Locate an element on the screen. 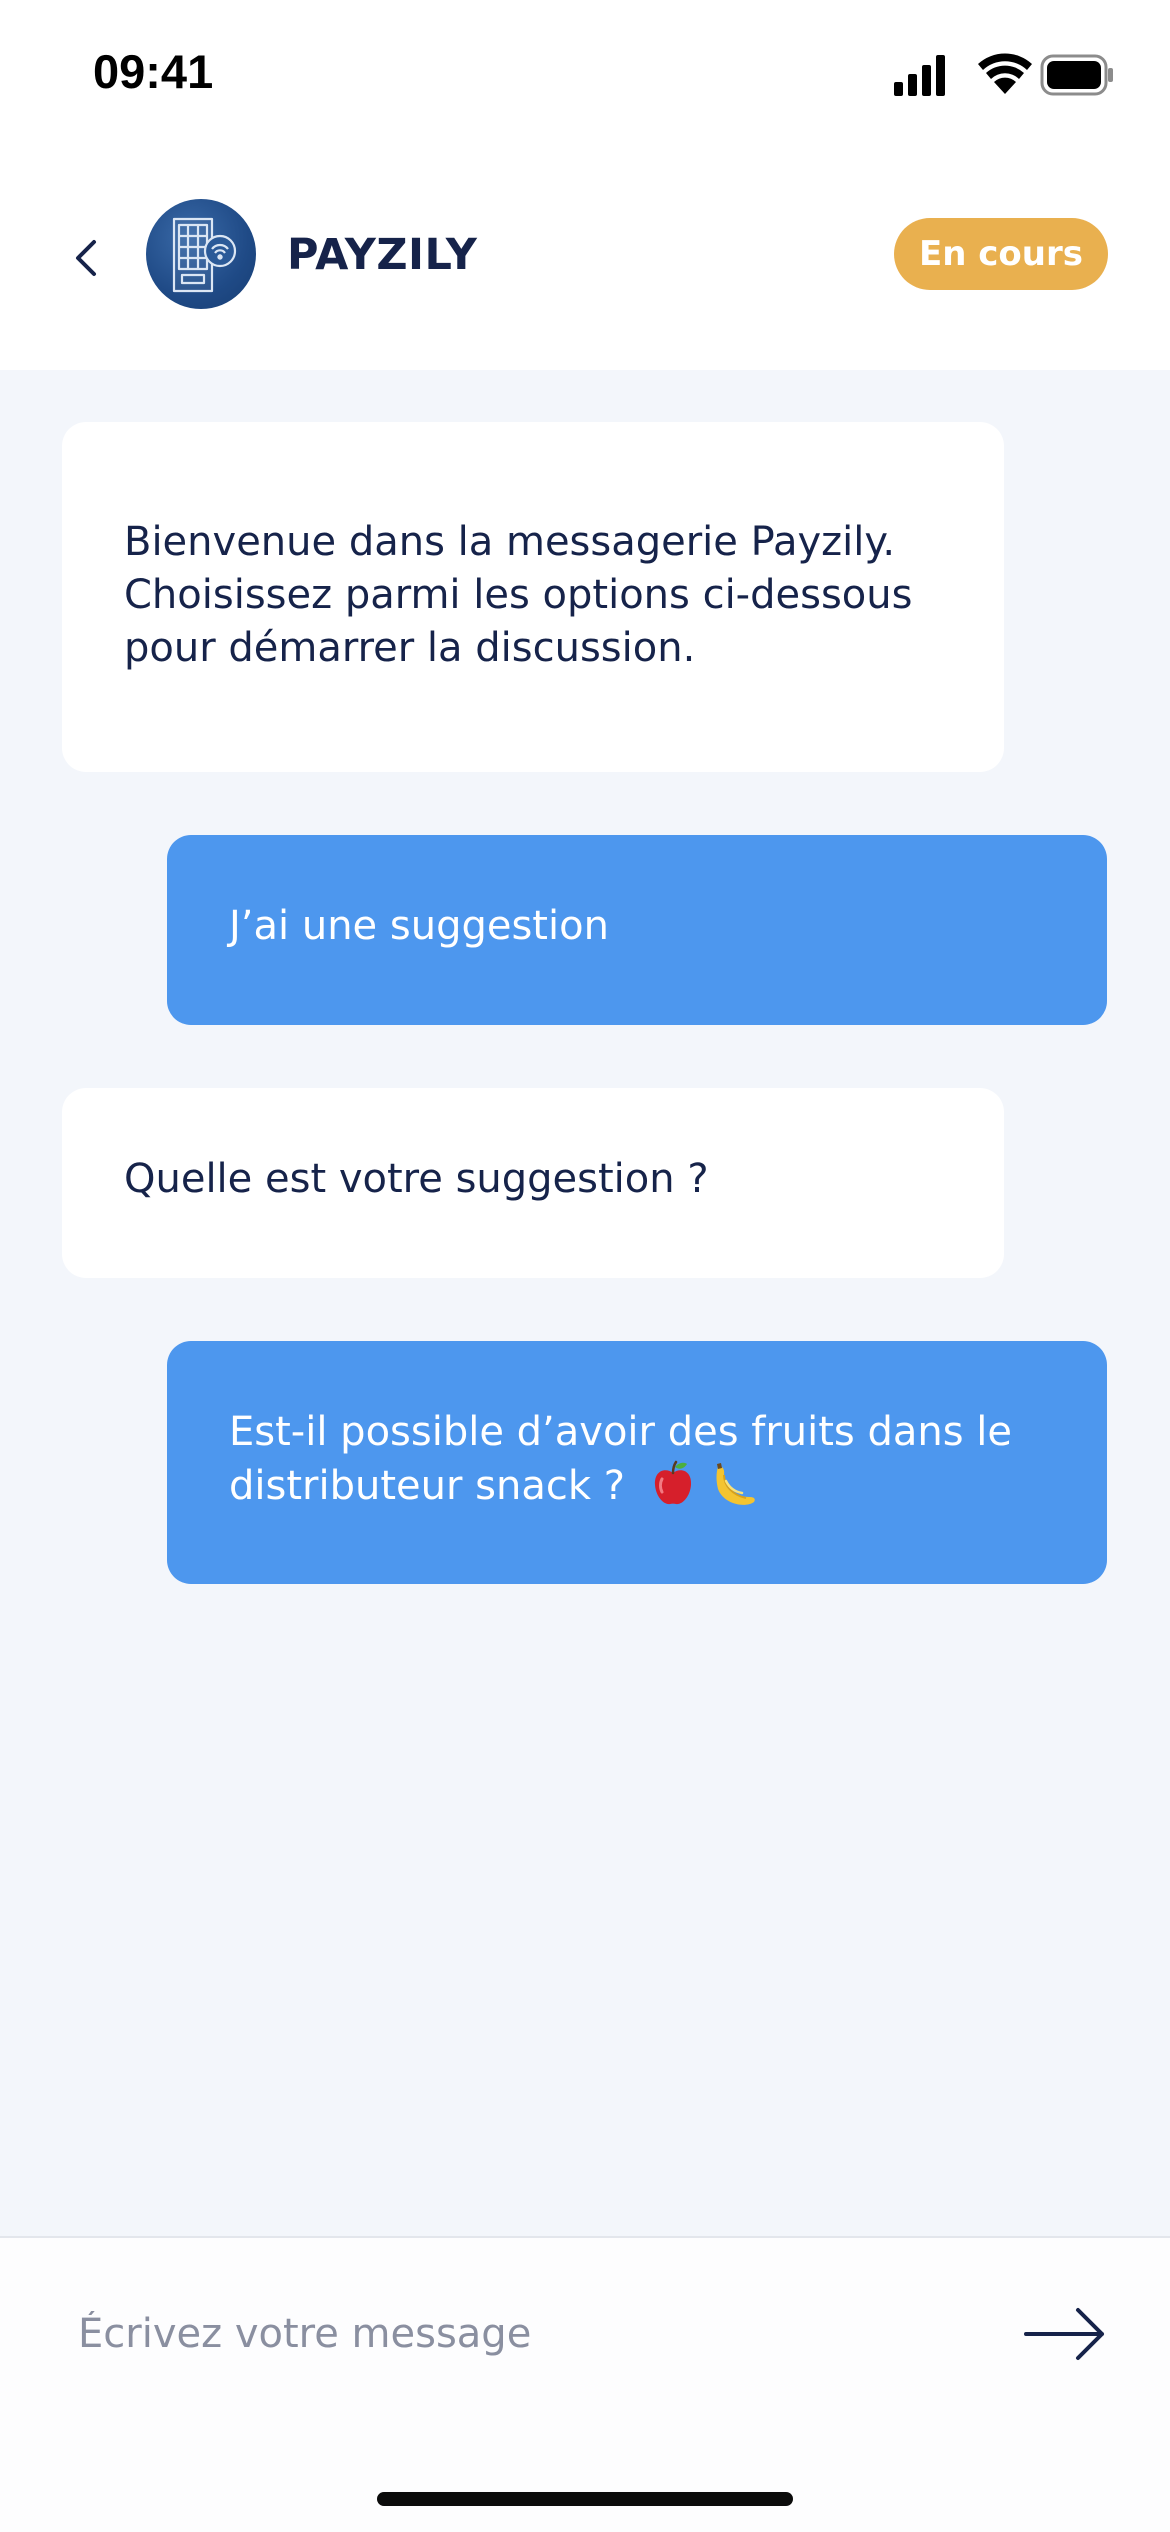  status-time: 09:41 is located at coordinates (153, 71).